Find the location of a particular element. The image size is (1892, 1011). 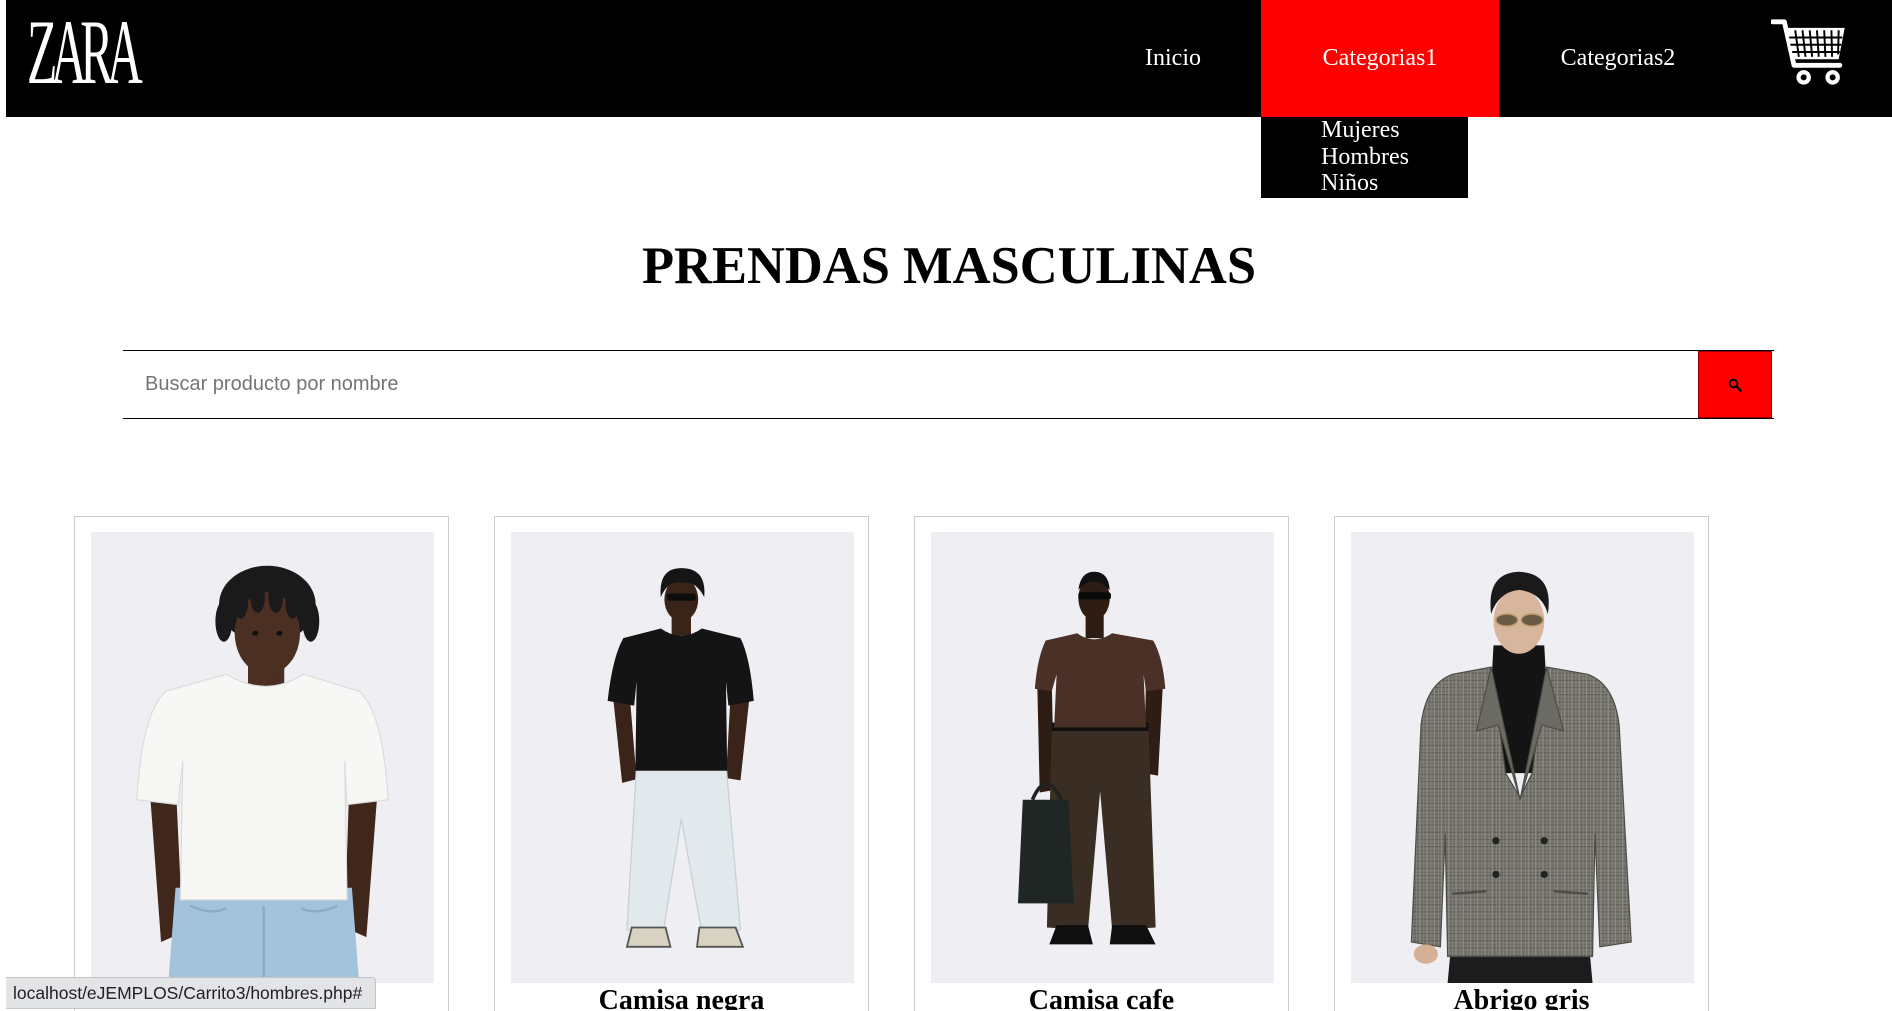

product-card: Abrigo gris is located at coordinates (1521, 763).